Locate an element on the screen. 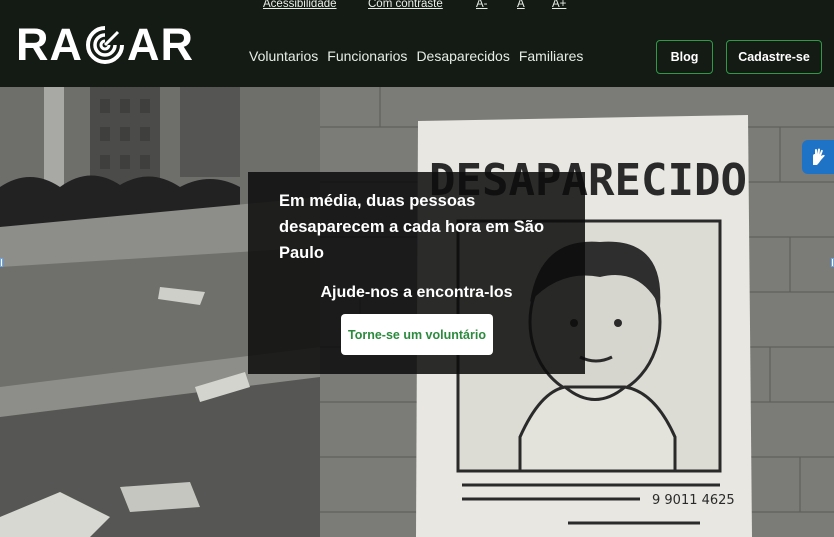 The height and width of the screenshot is (537, 834). sign-language-hand-icon is located at coordinates (818, 157).